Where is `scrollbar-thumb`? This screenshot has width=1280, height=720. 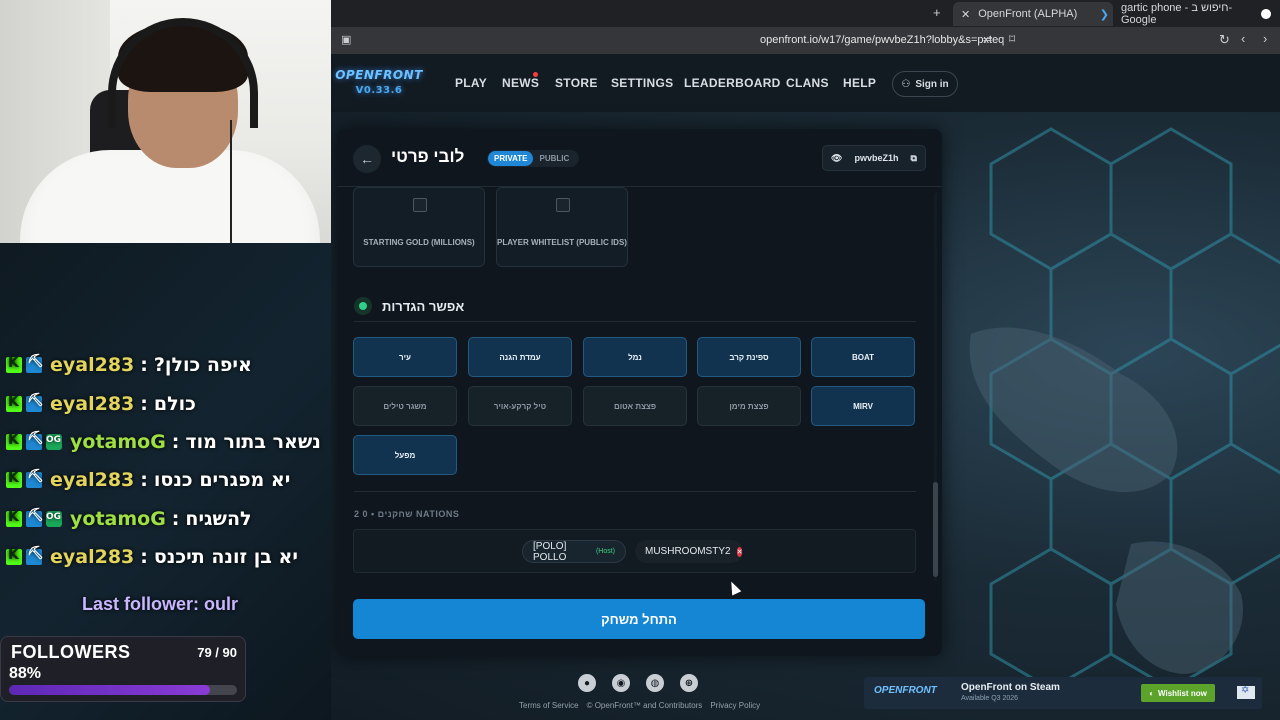
scrollbar-thumb is located at coordinates (935, 529).